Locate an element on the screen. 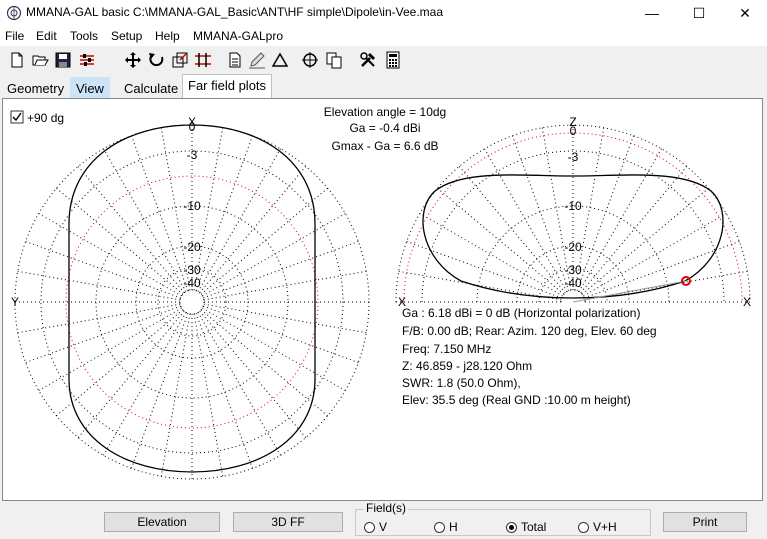  azimuth-scale-label: -10 is located at coordinates (192, 206).